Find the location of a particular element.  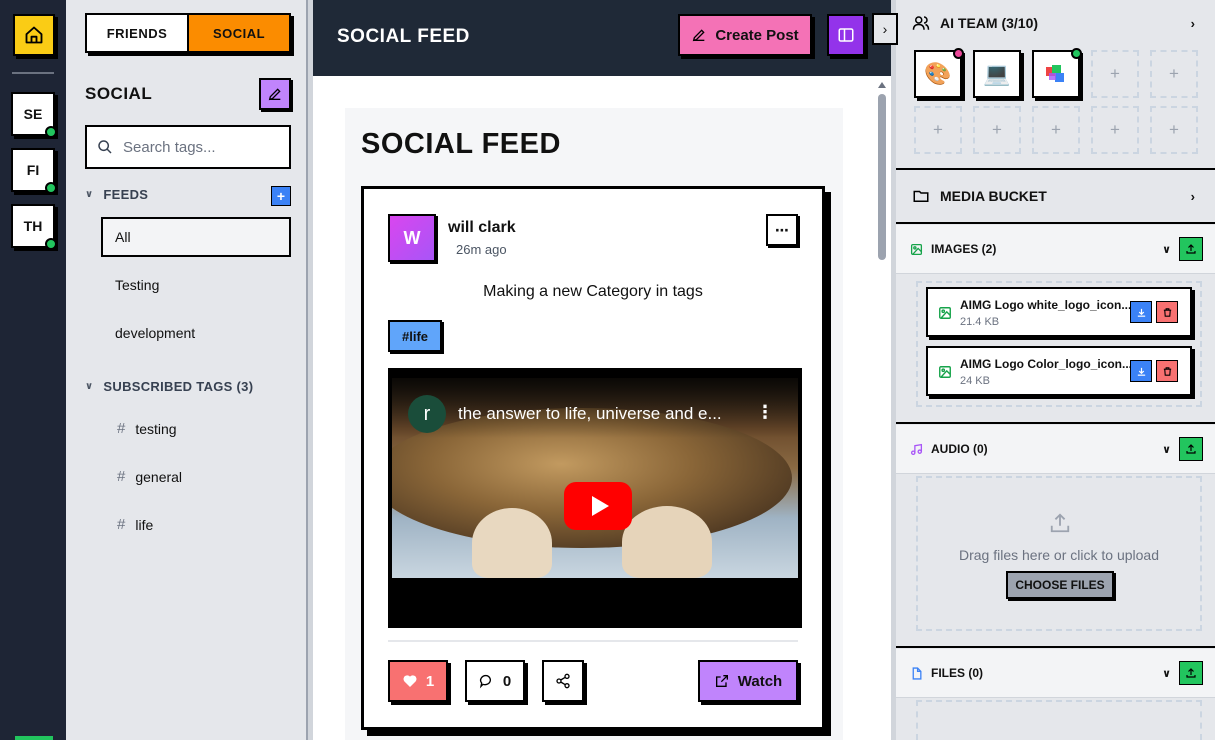

monitor-icon: 💻 is located at coordinates (997, 73).